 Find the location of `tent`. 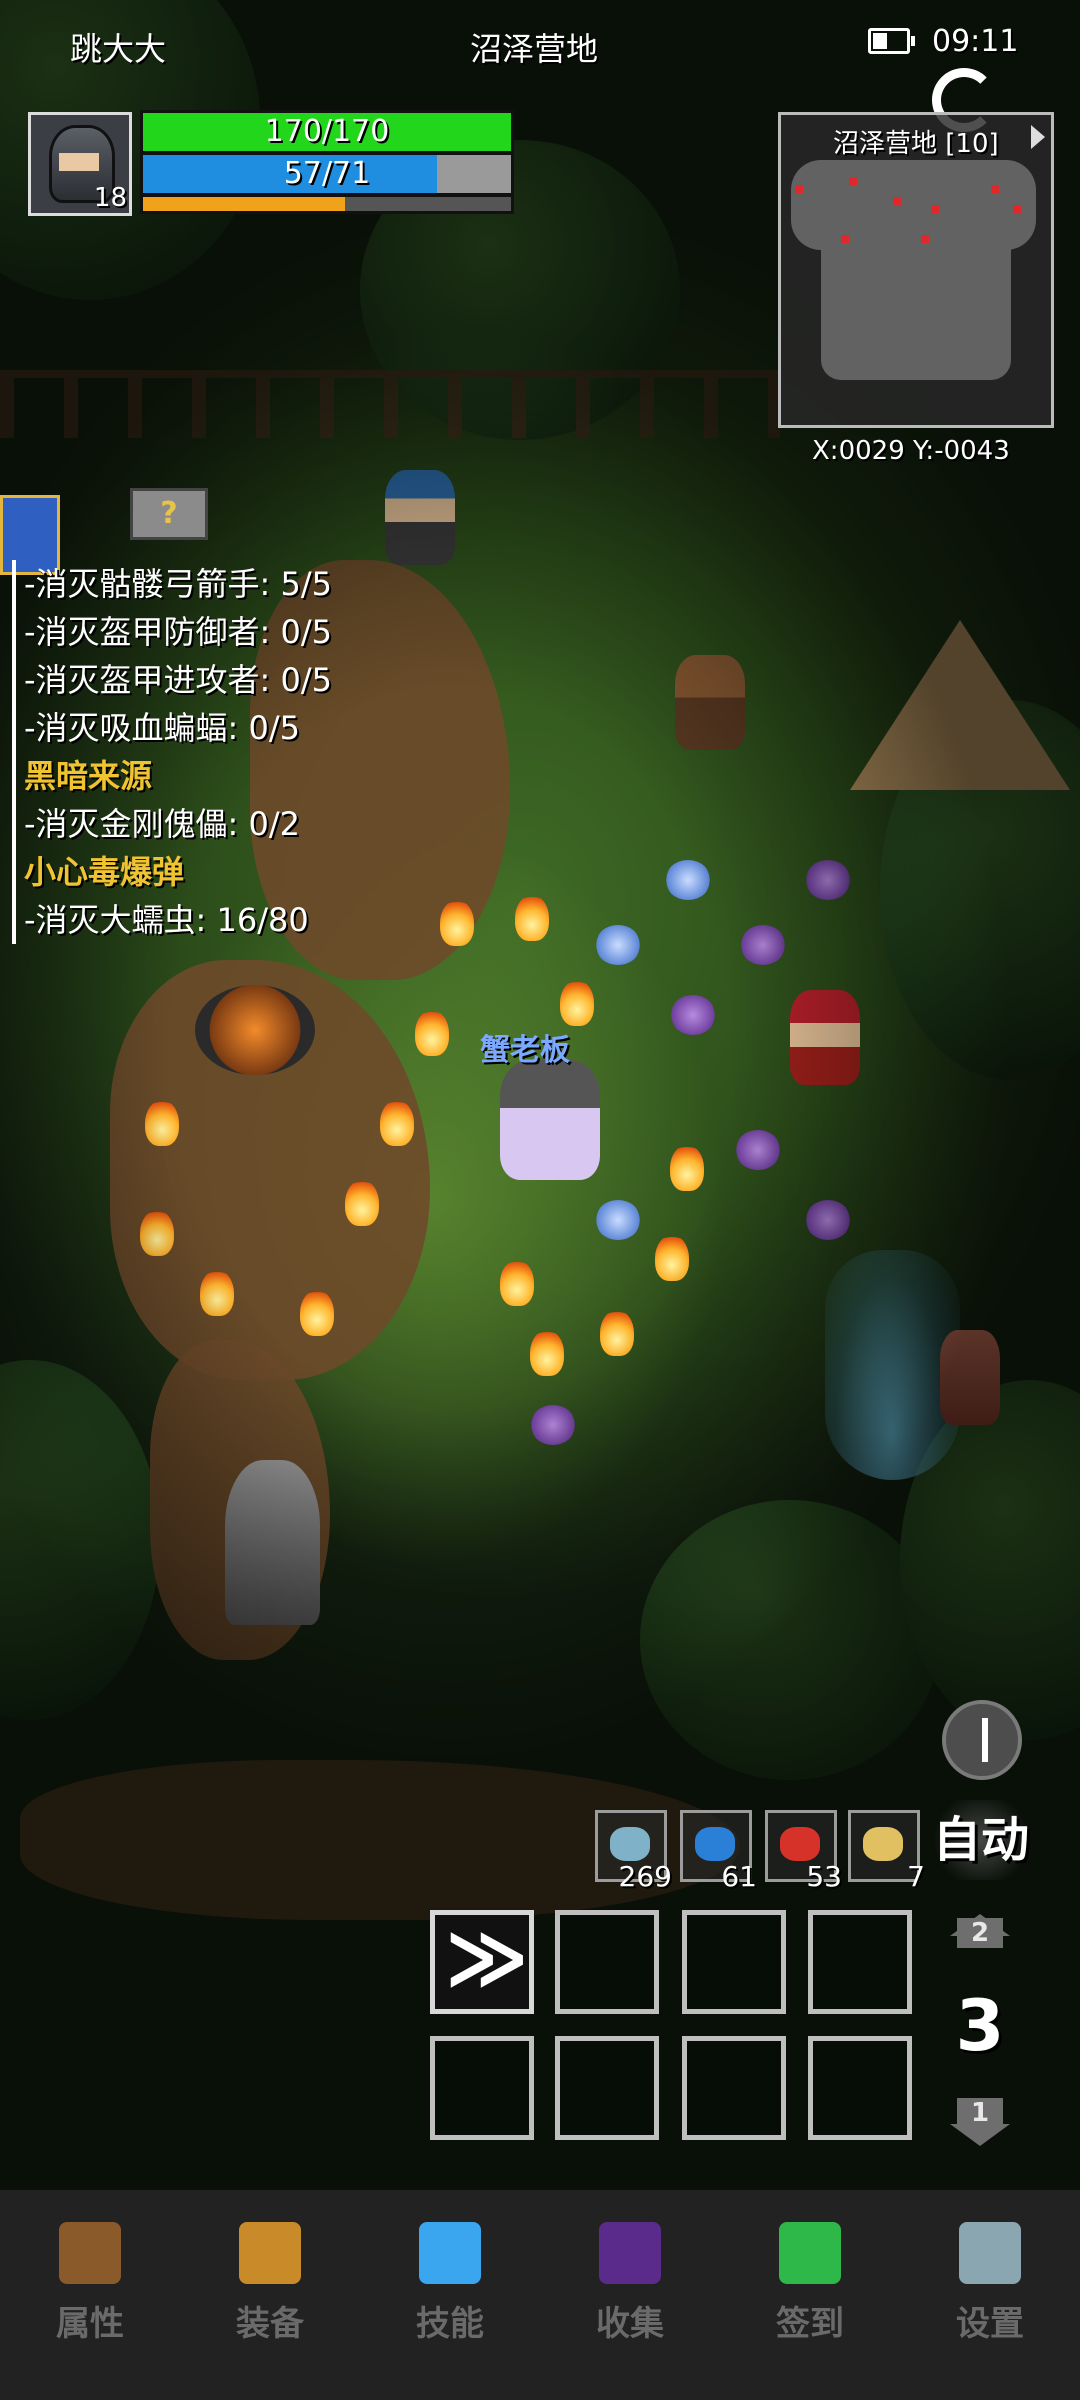

tent is located at coordinates (960, 705).